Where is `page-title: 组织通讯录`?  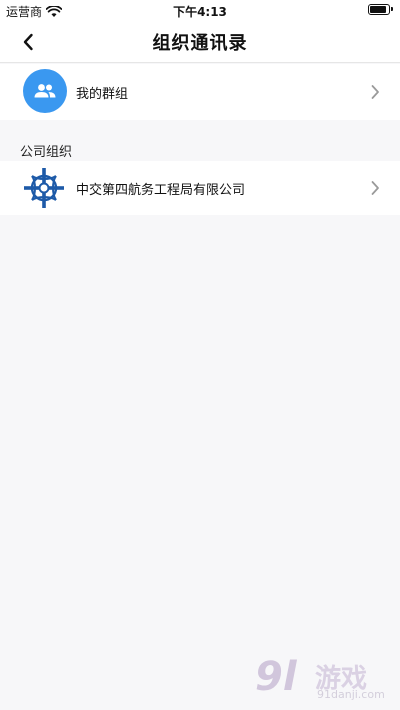
page-title: 组织通讯录 is located at coordinates (200, 43).